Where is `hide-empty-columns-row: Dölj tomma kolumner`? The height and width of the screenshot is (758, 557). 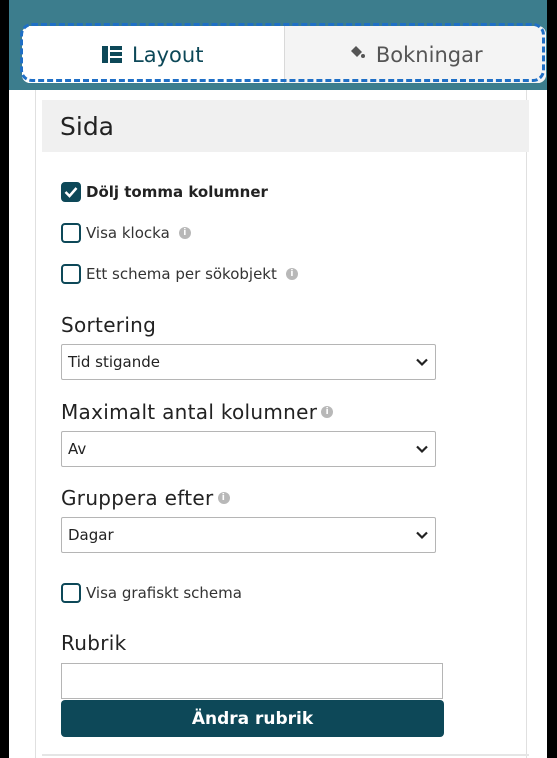 hide-empty-columns-row: Dölj tomma kolumner is located at coordinates (164, 192).